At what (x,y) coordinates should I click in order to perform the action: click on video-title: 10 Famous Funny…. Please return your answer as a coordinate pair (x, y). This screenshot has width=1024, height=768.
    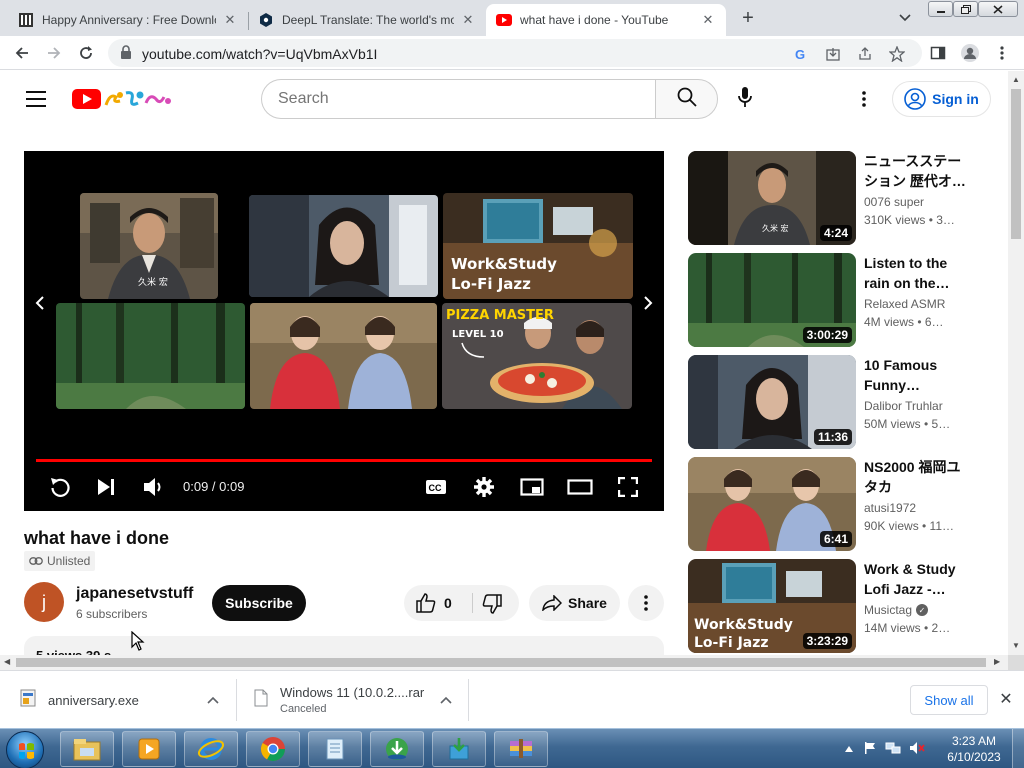
    Looking at the image, I should click on (916, 375).